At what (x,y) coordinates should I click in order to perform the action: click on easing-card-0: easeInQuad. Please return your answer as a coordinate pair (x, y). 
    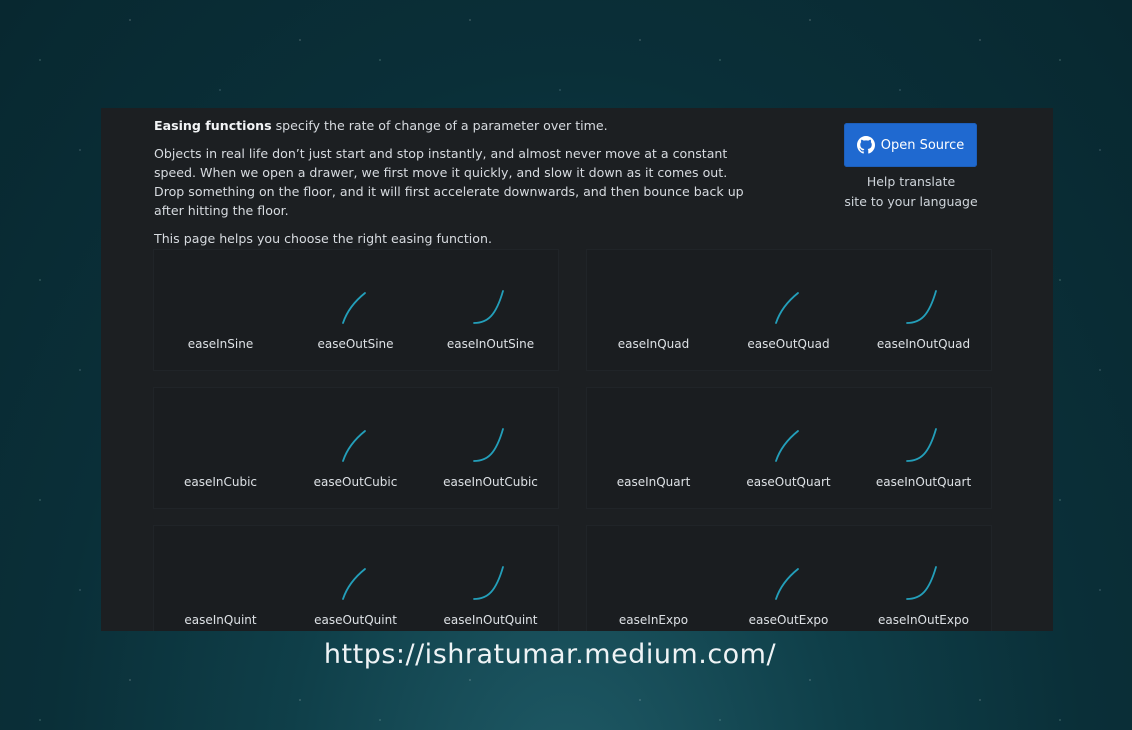
    Looking at the image, I should click on (653, 310).